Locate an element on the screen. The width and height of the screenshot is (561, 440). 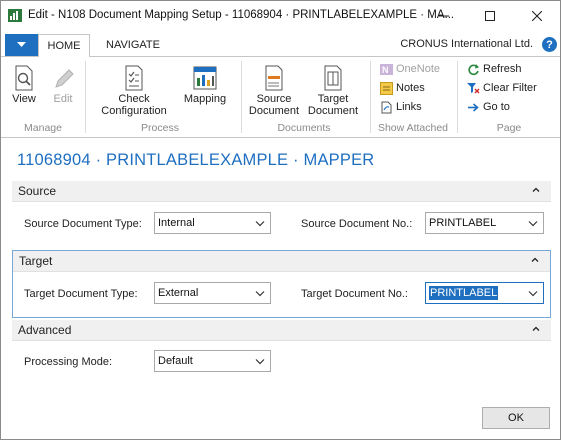
section-title-target: Target is located at coordinates (36, 261).